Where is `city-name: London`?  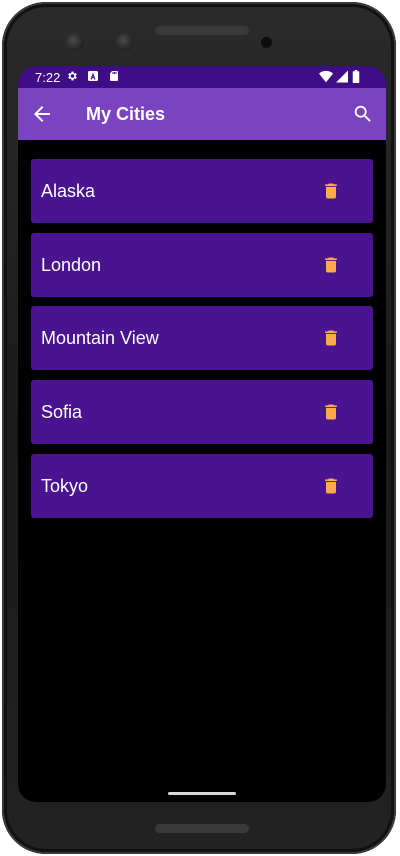
city-name: London is located at coordinates (71, 264).